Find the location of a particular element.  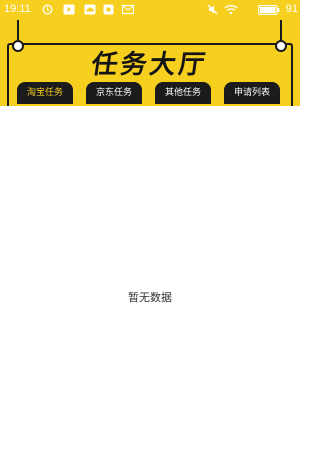

tab-taobao-tasks: 淘宝任务 is located at coordinates (45, 93).